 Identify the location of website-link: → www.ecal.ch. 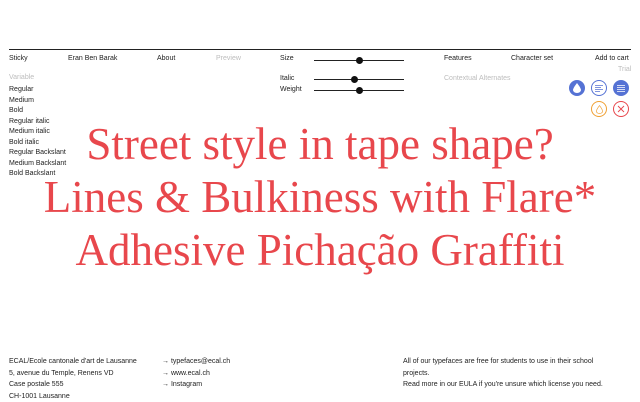
(196, 374).